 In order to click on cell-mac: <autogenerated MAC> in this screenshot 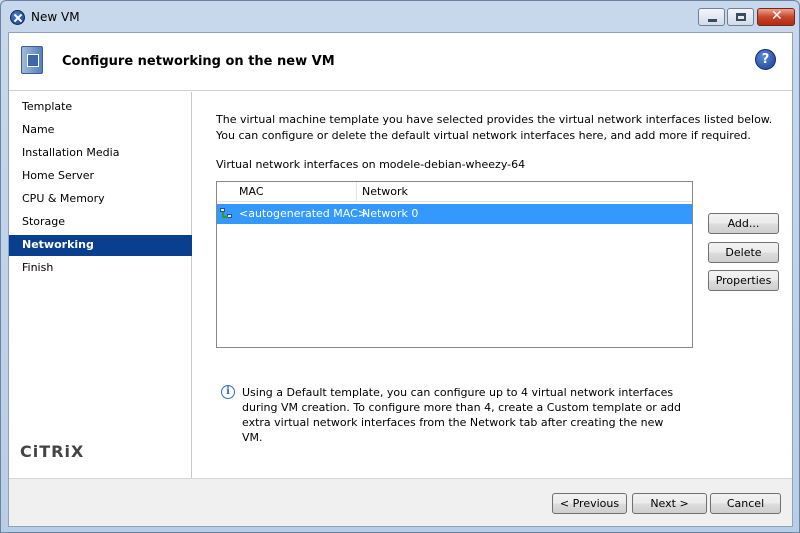, I will do `click(303, 213)`.